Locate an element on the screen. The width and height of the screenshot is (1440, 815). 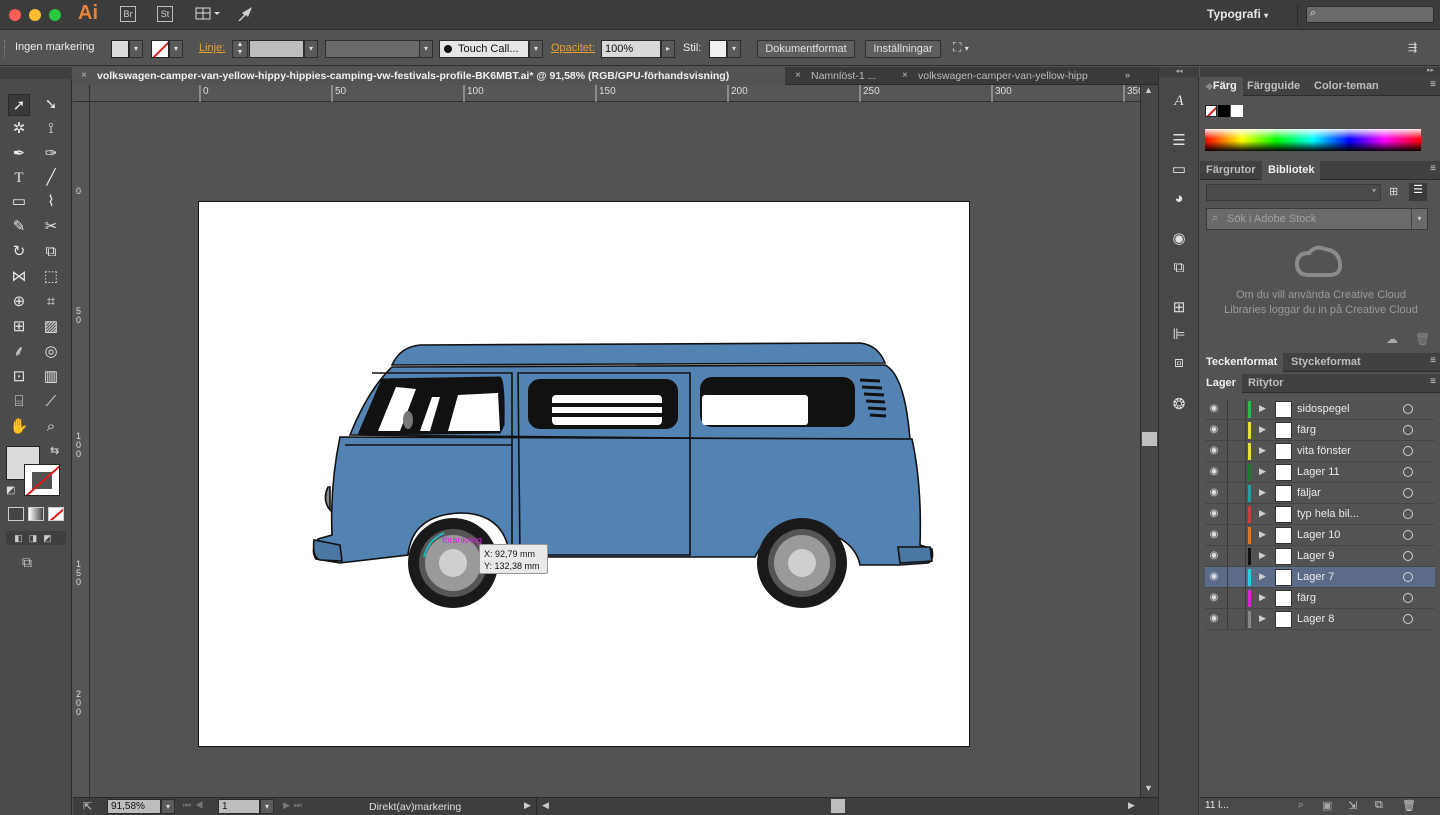
align-panel-icon: ⊫ is located at coordinates (1179, 335).